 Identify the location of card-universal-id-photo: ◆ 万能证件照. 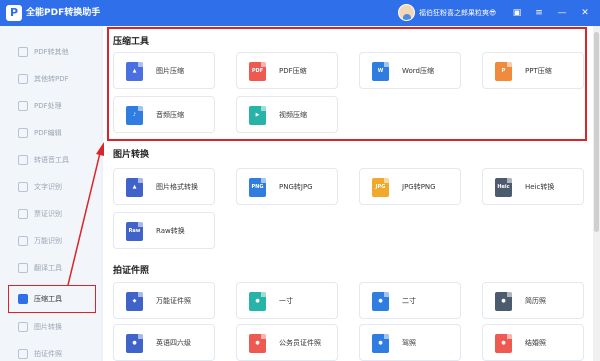
(164, 300).